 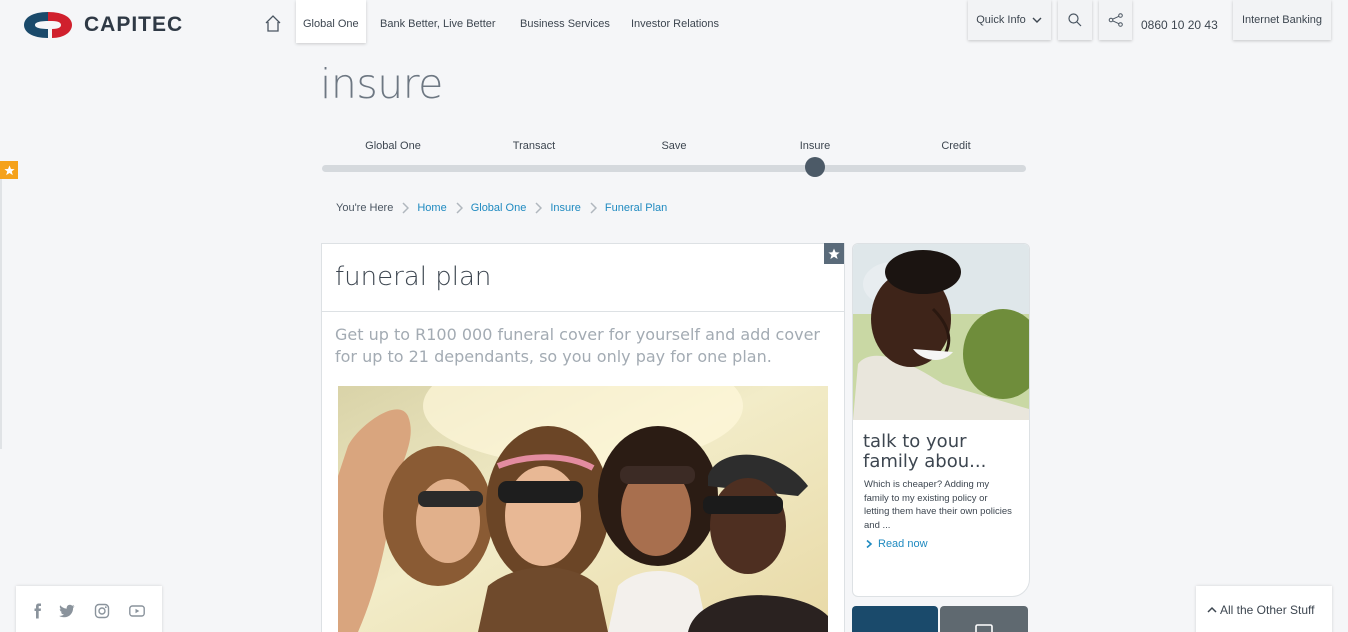 What do you see at coordinates (1179, 25) in the screenshot?
I see `phone-number: 0860 10 20 43` at bounding box center [1179, 25].